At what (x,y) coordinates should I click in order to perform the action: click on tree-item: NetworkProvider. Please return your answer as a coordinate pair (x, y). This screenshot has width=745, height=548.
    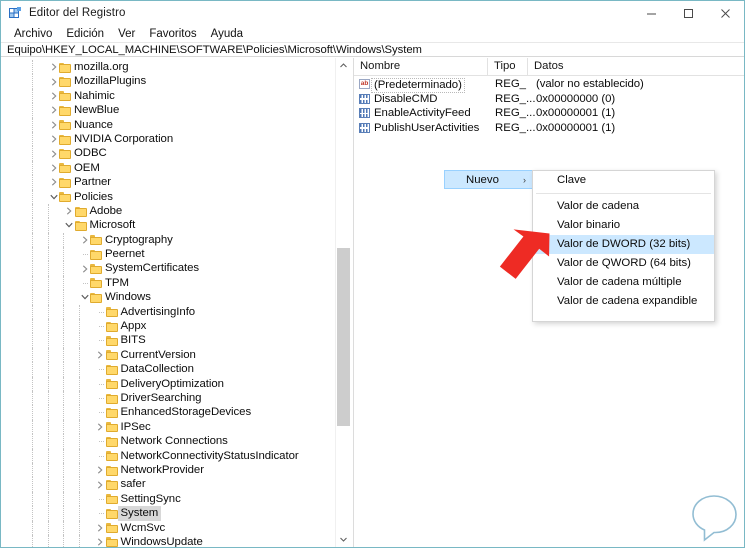
    Looking at the image, I should click on (167, 470).